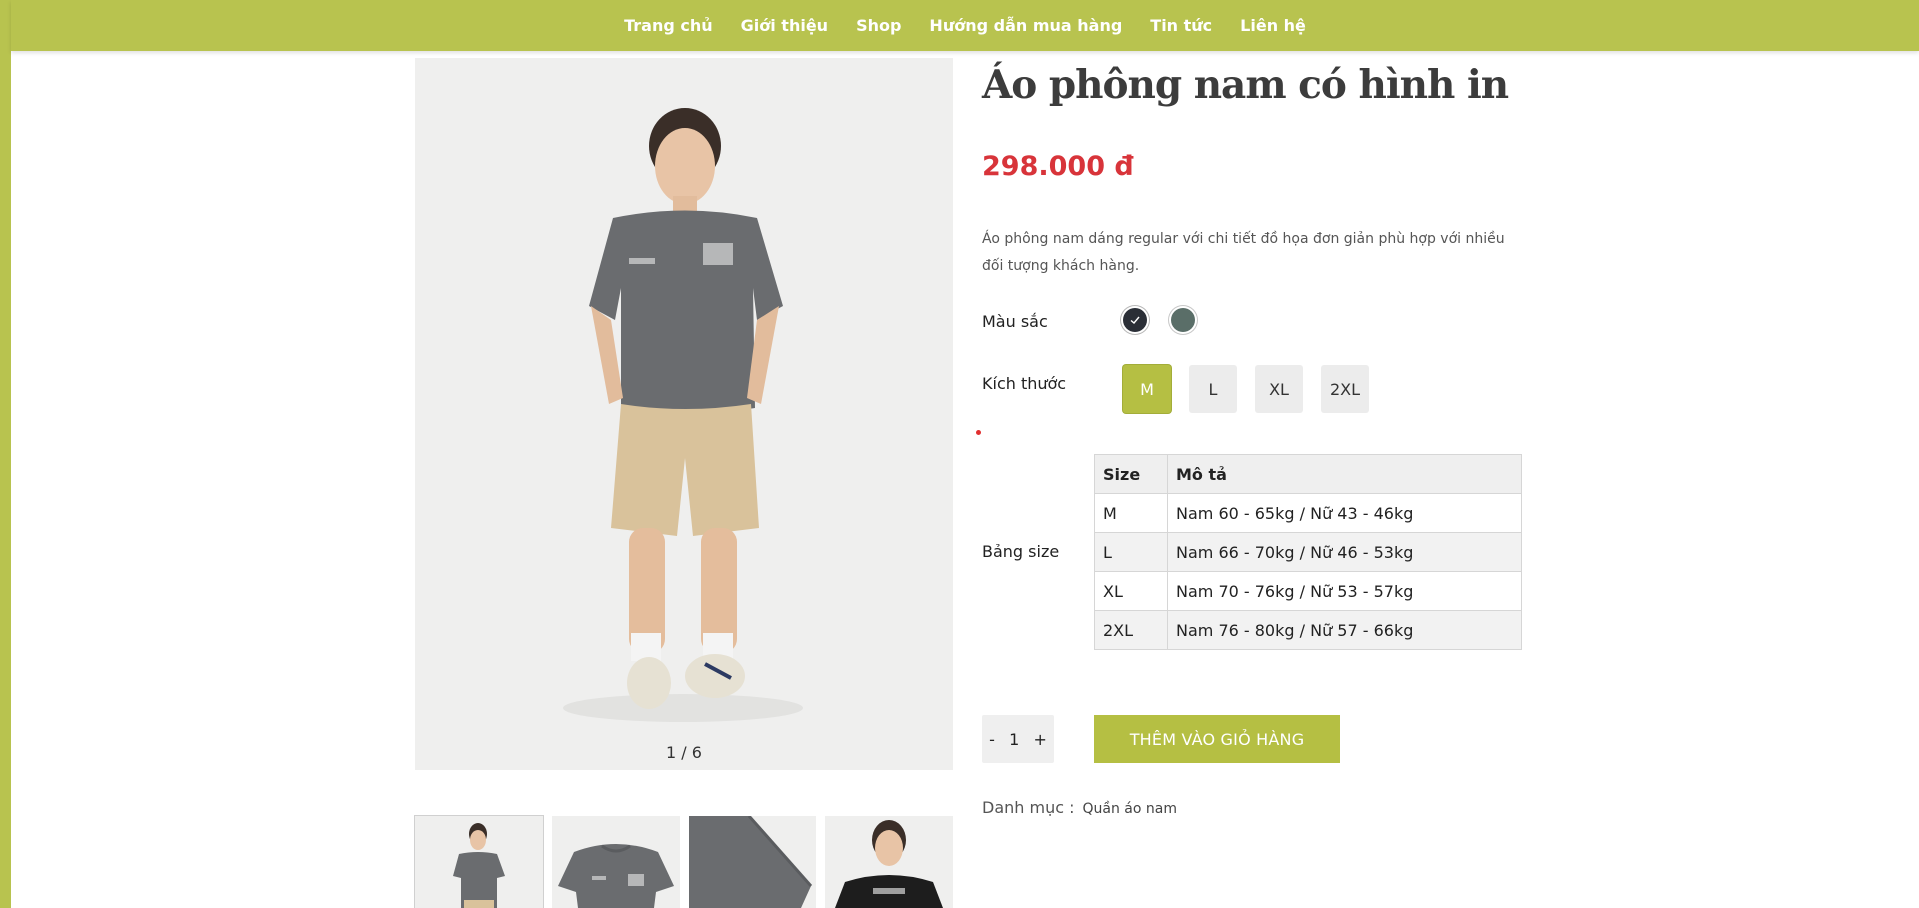 This screenshot has height=908, width=1919. I want to click on category-row: Danh mục : Quần áo nam, so click(1079, 807).